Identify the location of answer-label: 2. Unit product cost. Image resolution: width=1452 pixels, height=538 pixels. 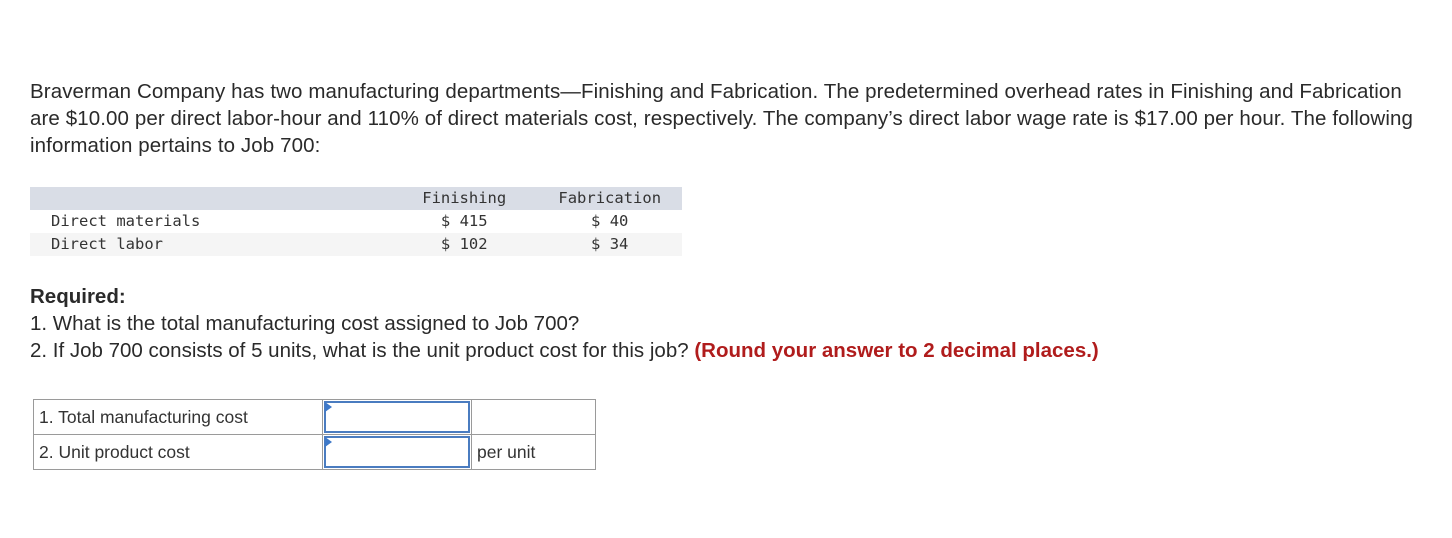
(178, 452).